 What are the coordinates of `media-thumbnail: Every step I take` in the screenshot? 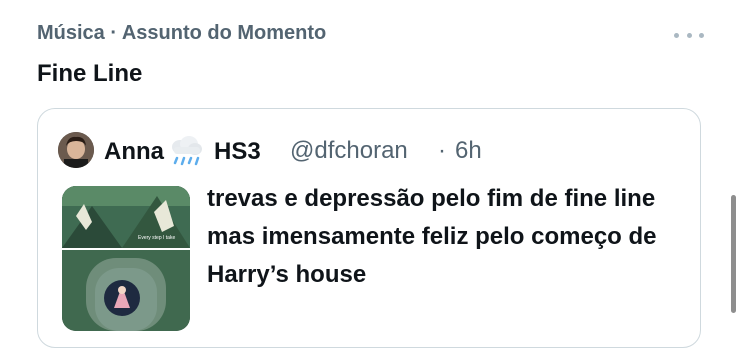 It's located at (126, 258).